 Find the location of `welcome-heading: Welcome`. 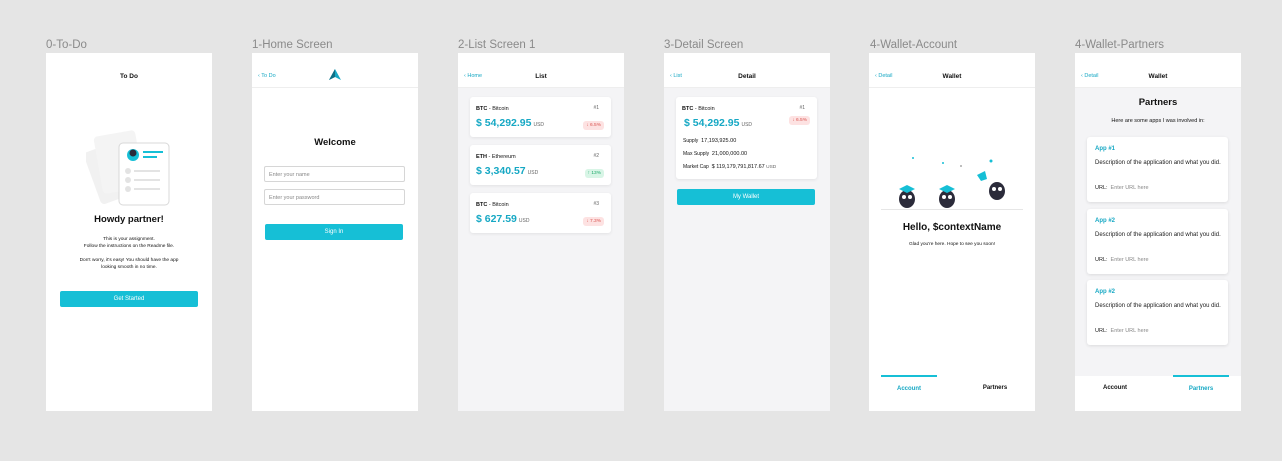

welcome-heading: Welcome is located at coordinates (335, 142).